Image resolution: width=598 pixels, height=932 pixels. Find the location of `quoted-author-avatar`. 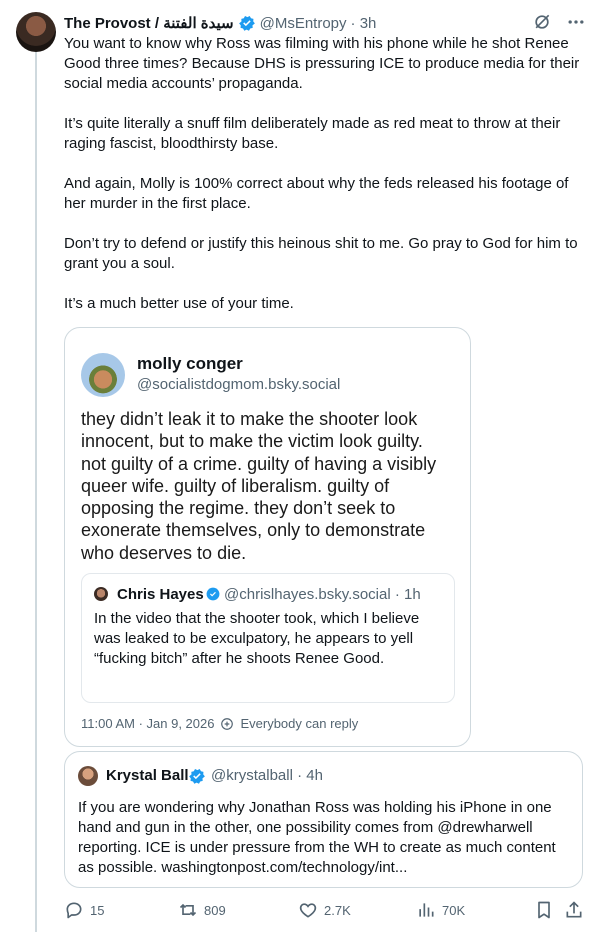

quoted-author-avatar is located at coordinates (88, 776).